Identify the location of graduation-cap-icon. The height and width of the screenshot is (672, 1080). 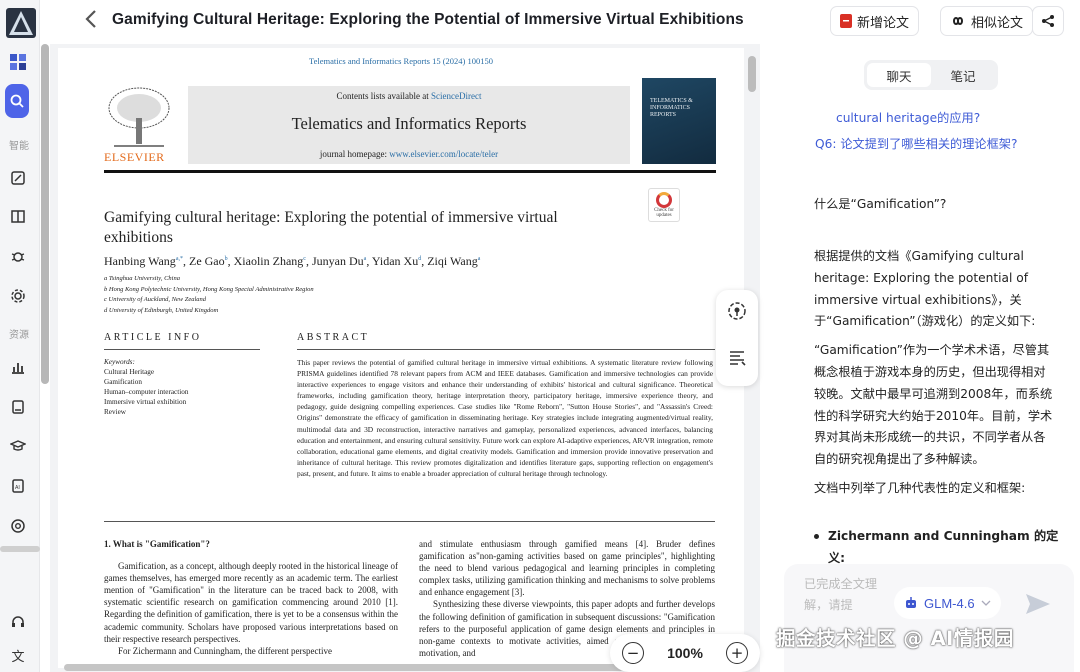
(18, 446).